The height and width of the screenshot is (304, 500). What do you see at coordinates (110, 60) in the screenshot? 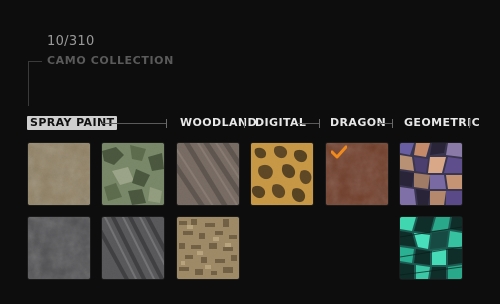
I see `page-title: CAMO COLLECTION` at bounding box center [110, 60].